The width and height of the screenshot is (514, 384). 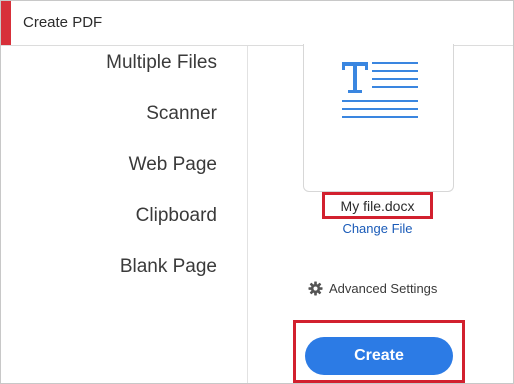 I want to click on sidebar-item-blank-page: Blank Page, so click(x=168, y=267).